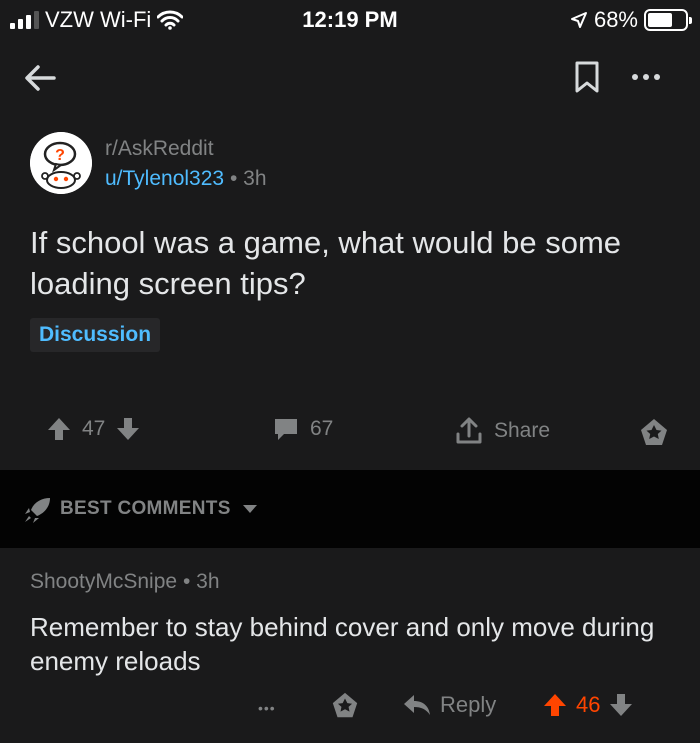 The width and height of the screenshot is (700, 743). I want to click on post-score: 47, so click(94, 428).